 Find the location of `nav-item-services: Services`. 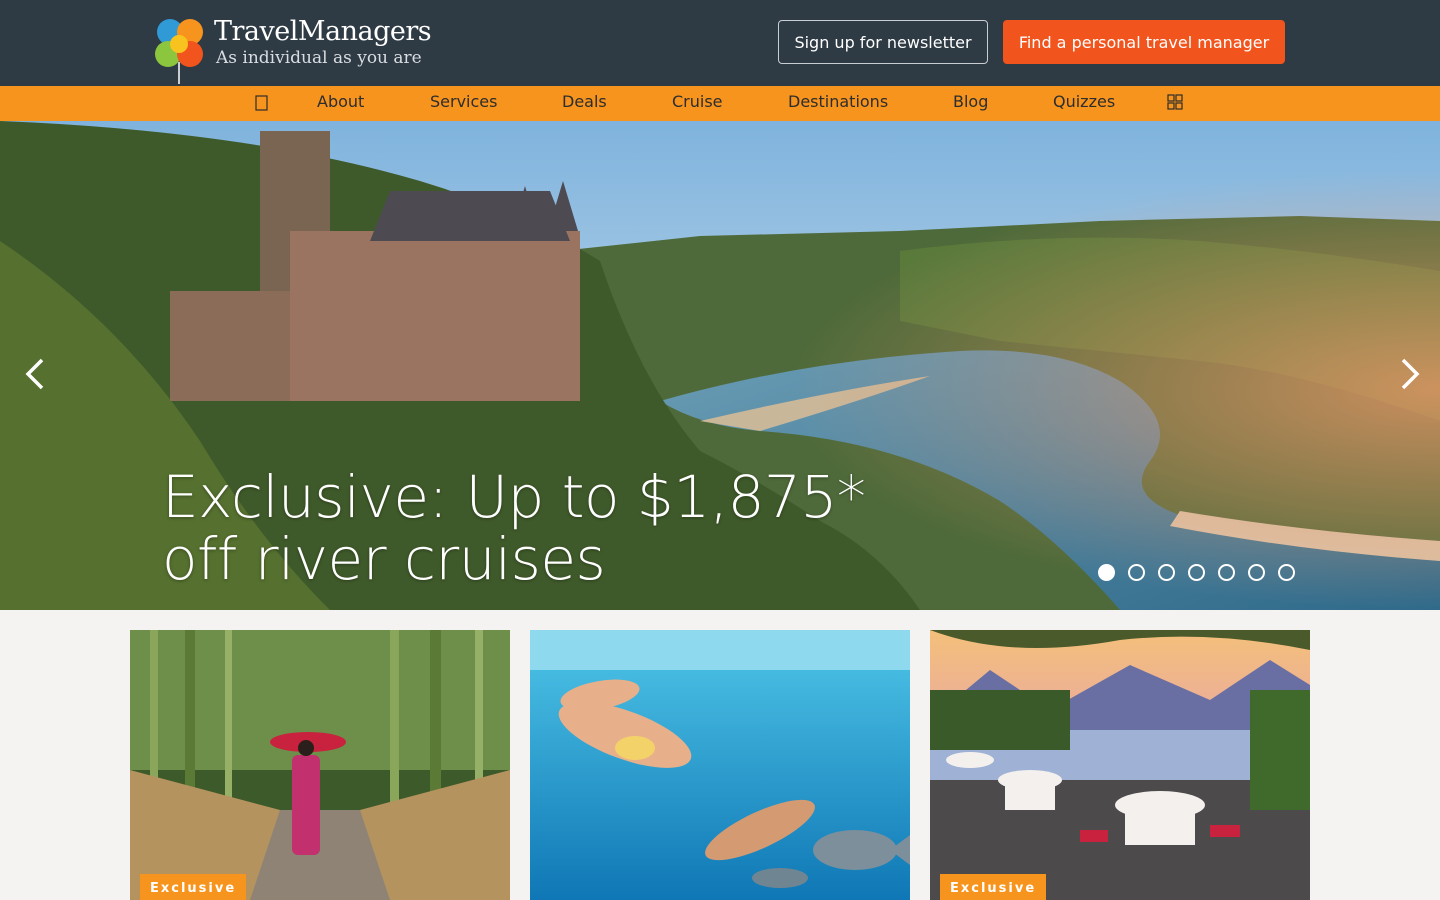

nav-item-services: Services is located at coordinates (463, 103).